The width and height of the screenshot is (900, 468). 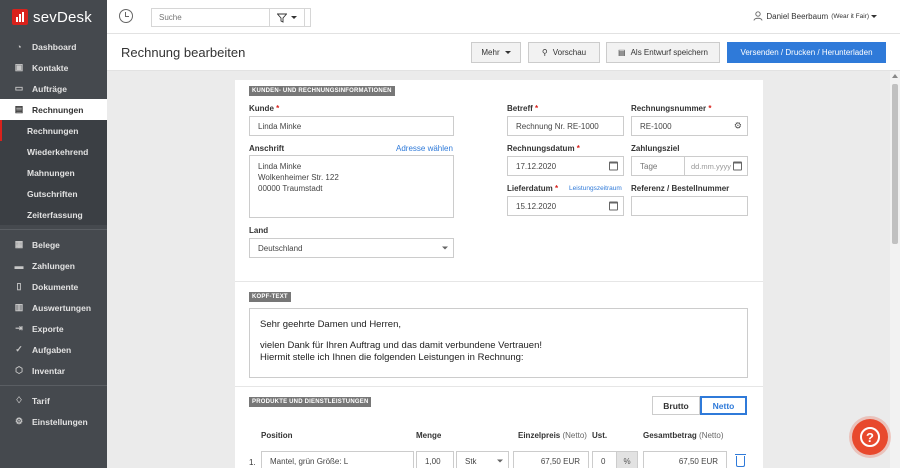 I want to click on chevron-down-icon, so click(x=507, y=52).